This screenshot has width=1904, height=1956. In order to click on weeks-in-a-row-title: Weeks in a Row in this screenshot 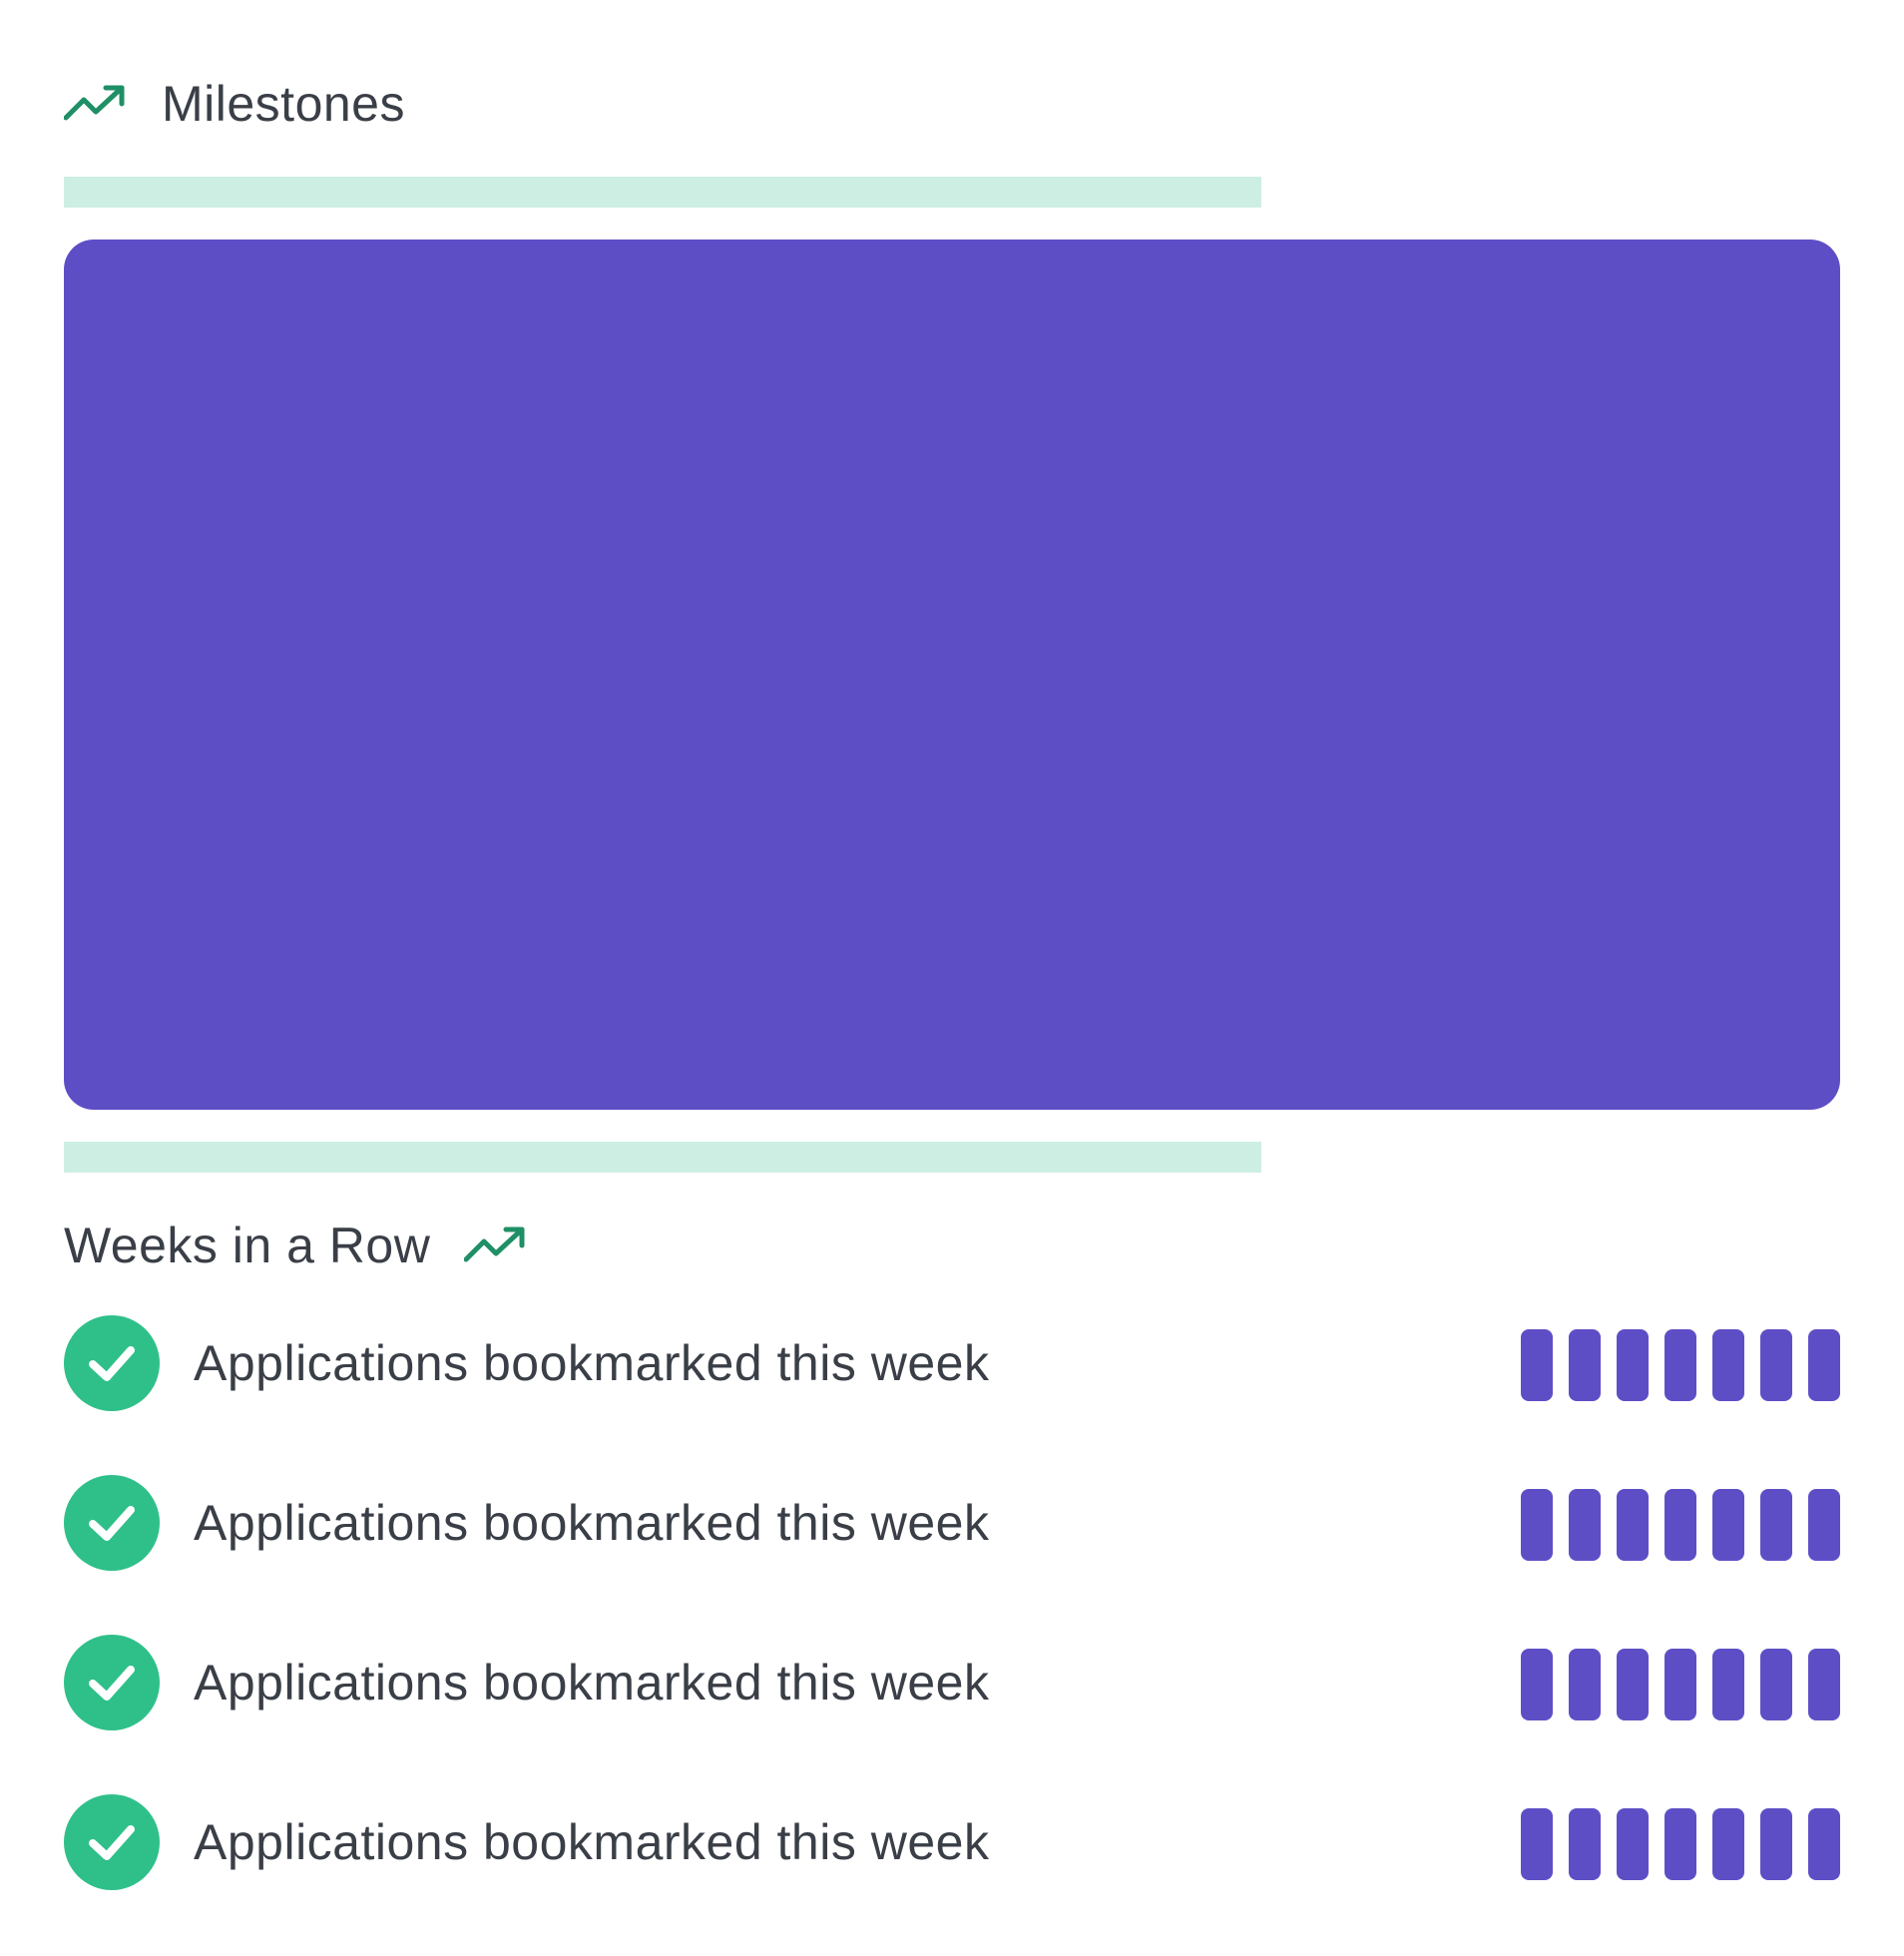, I will do `click(247, 1246)`.